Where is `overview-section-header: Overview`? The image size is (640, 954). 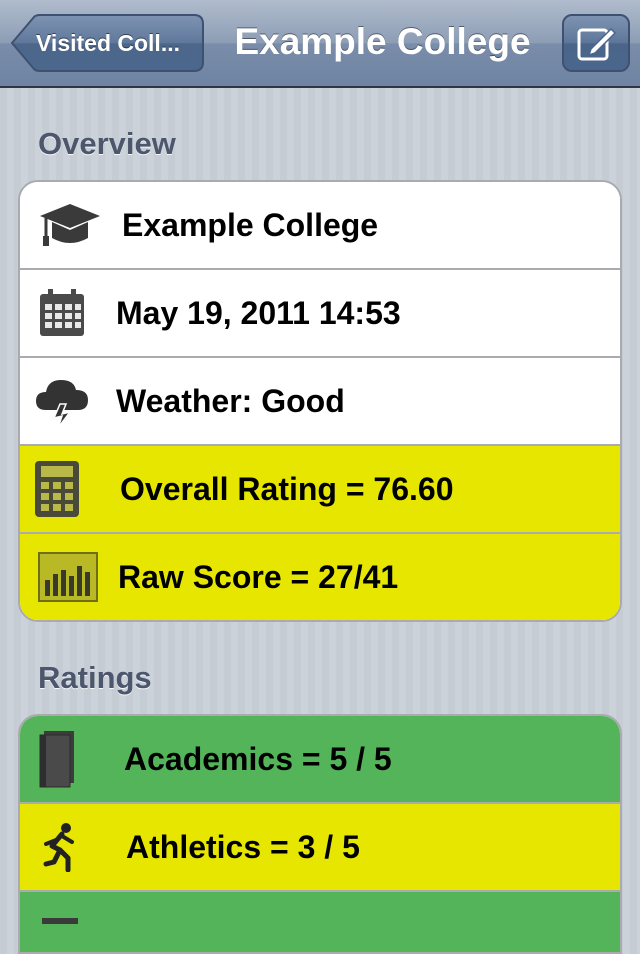 overview-section-header: Overview is located at coordinates (107, 143).